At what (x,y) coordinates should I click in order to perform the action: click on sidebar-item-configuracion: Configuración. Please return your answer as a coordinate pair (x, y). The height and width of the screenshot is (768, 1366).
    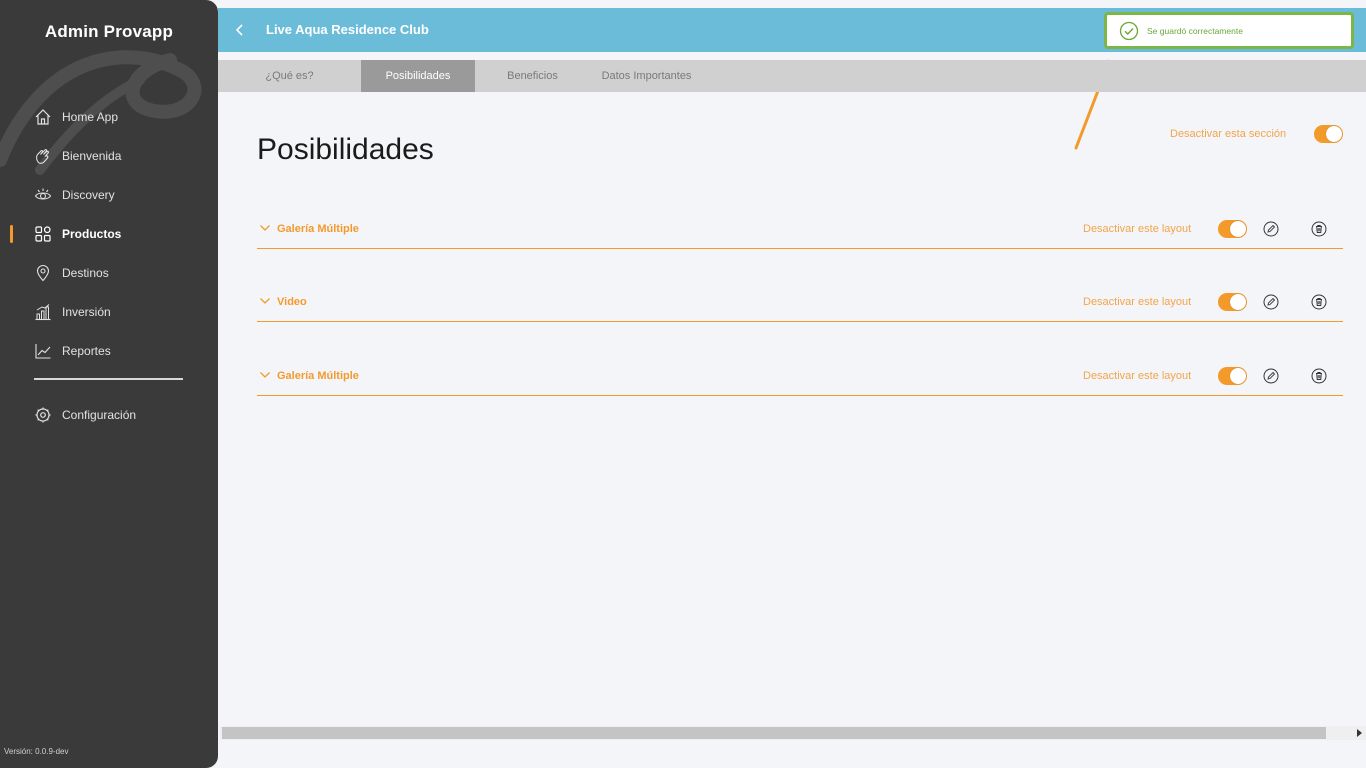
    Looking at the image, I should click on (109, 414).